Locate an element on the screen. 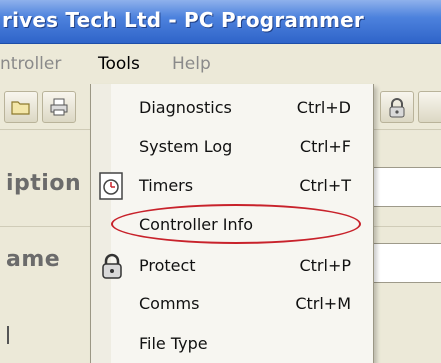 Image resolution: width=441 pixels, height=363 pixels. menu-item-diagnostics: Diagnostics Ctrl+D is located at coordinates (233, 108).